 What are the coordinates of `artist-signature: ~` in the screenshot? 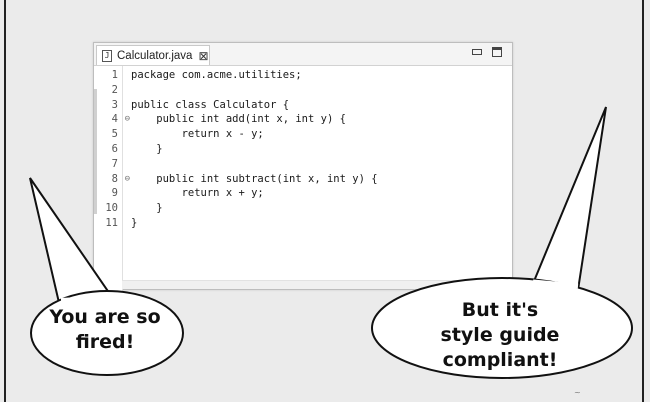 It's located at (577, 392).